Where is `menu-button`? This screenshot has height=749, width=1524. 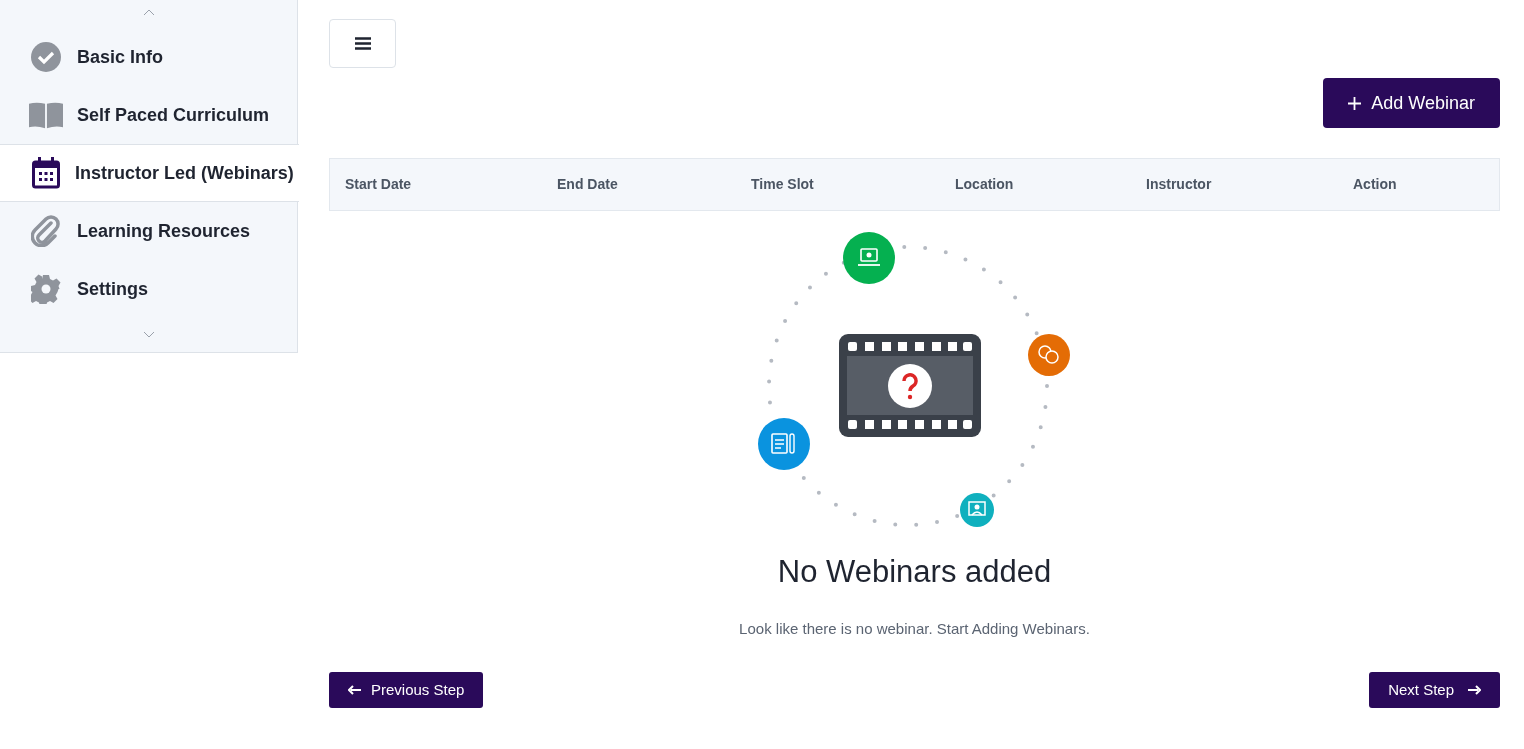
menu-button is located at coordinates (362, 43).